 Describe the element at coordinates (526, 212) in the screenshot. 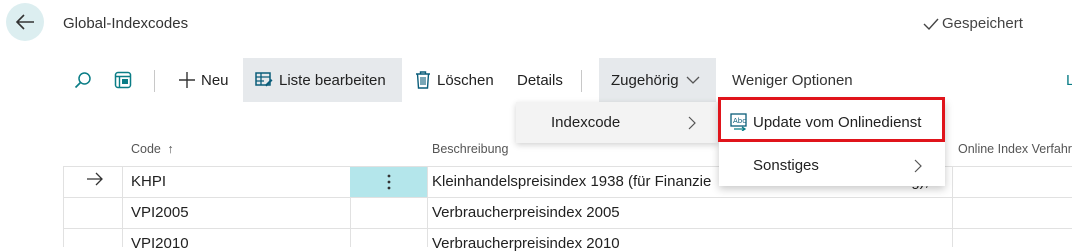

I see `row-description: Verbraucherpreisindex 2005` at that location.